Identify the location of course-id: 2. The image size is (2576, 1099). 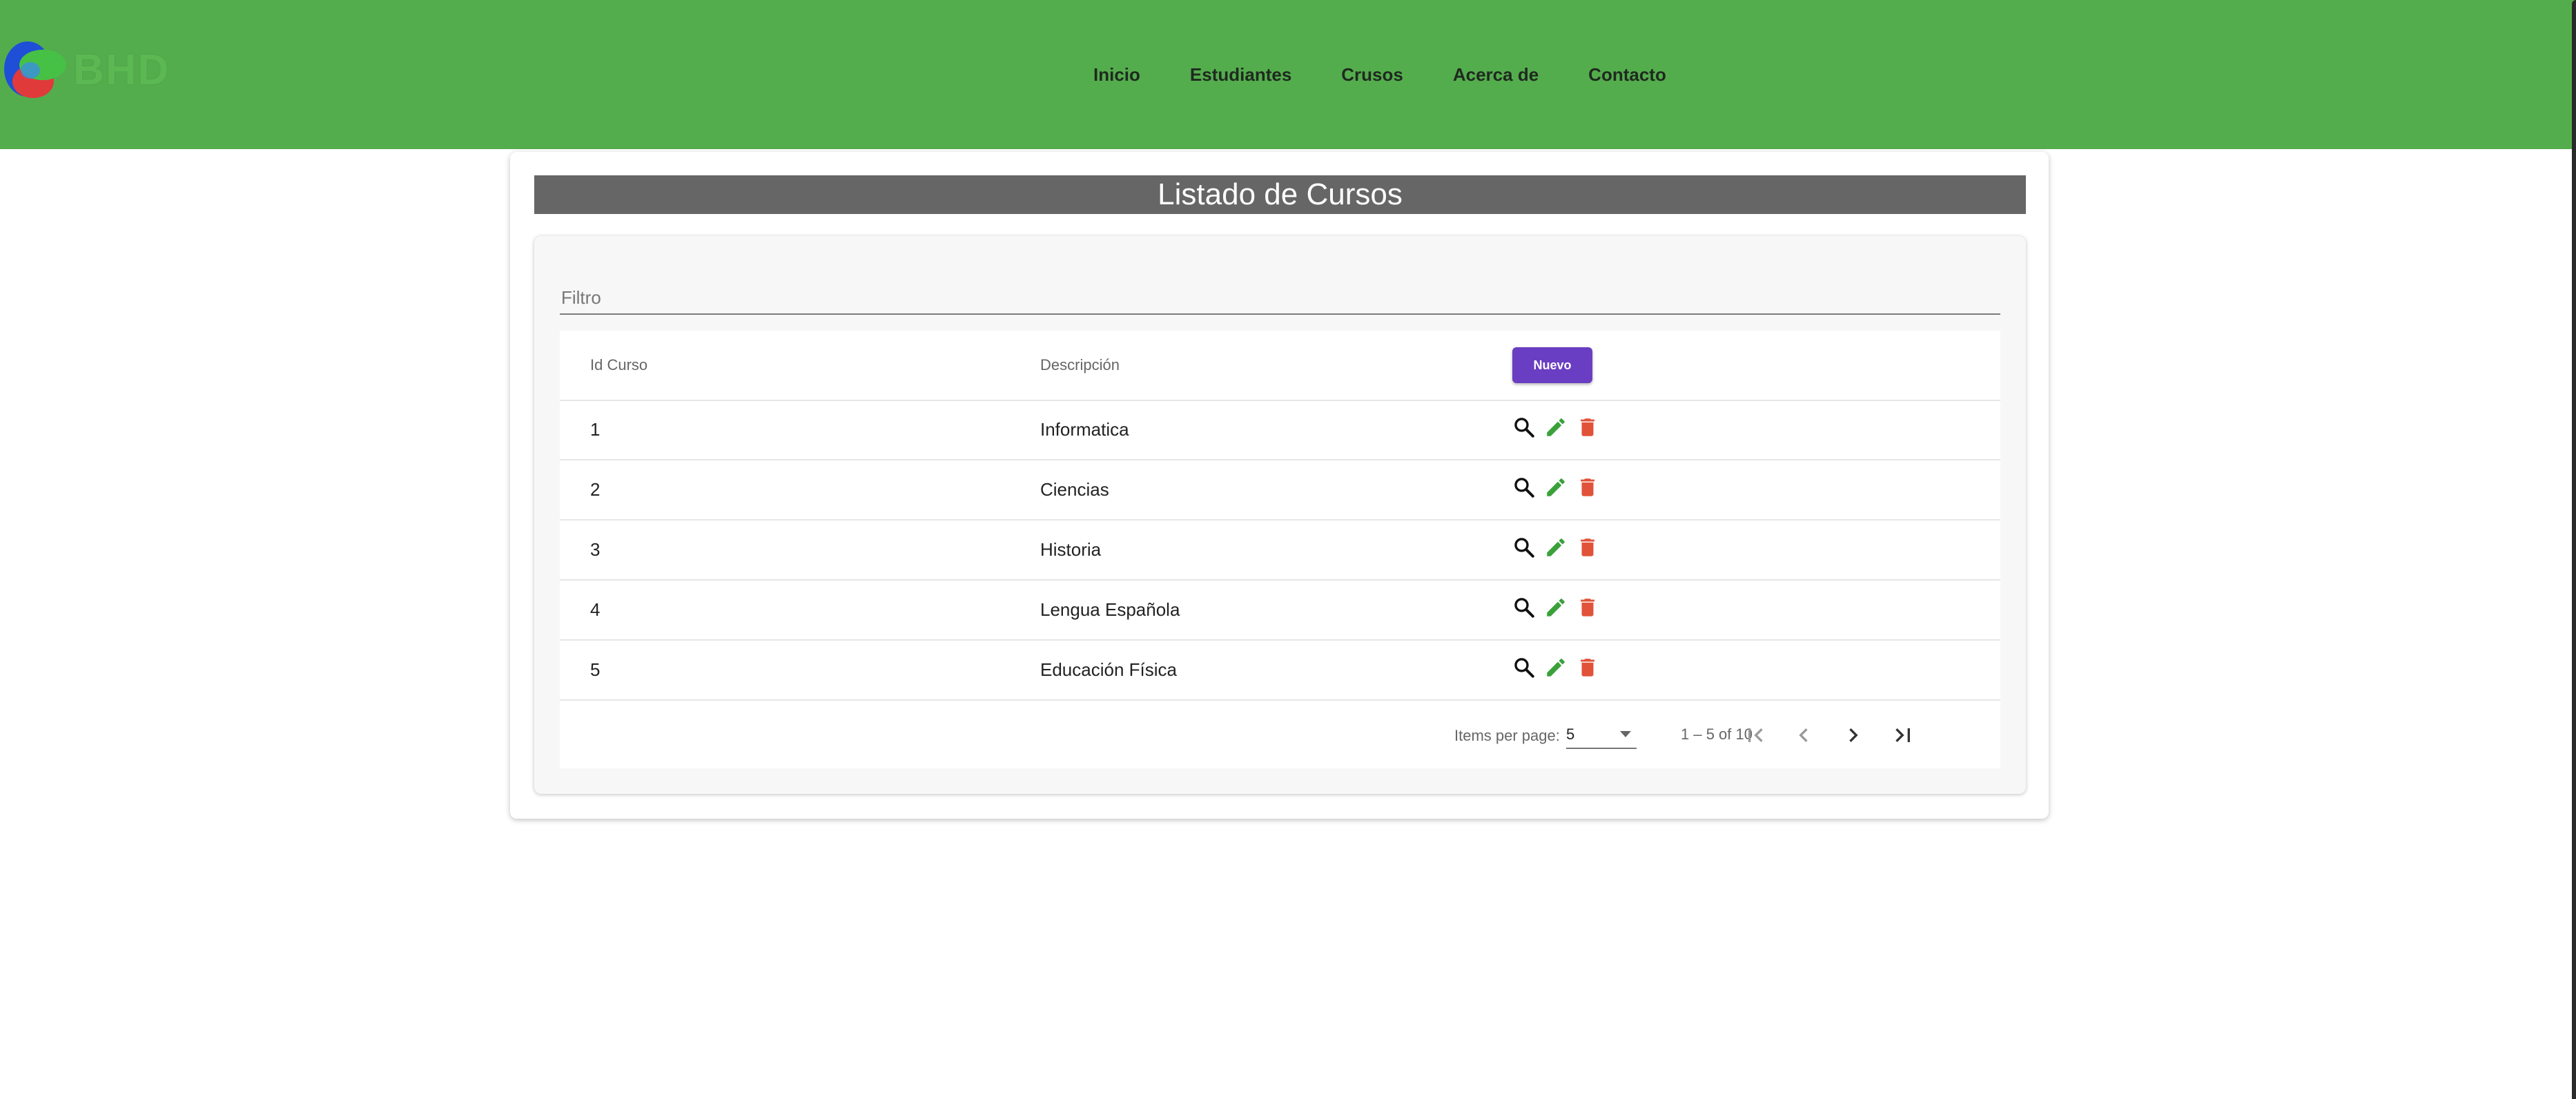
(595, 489).